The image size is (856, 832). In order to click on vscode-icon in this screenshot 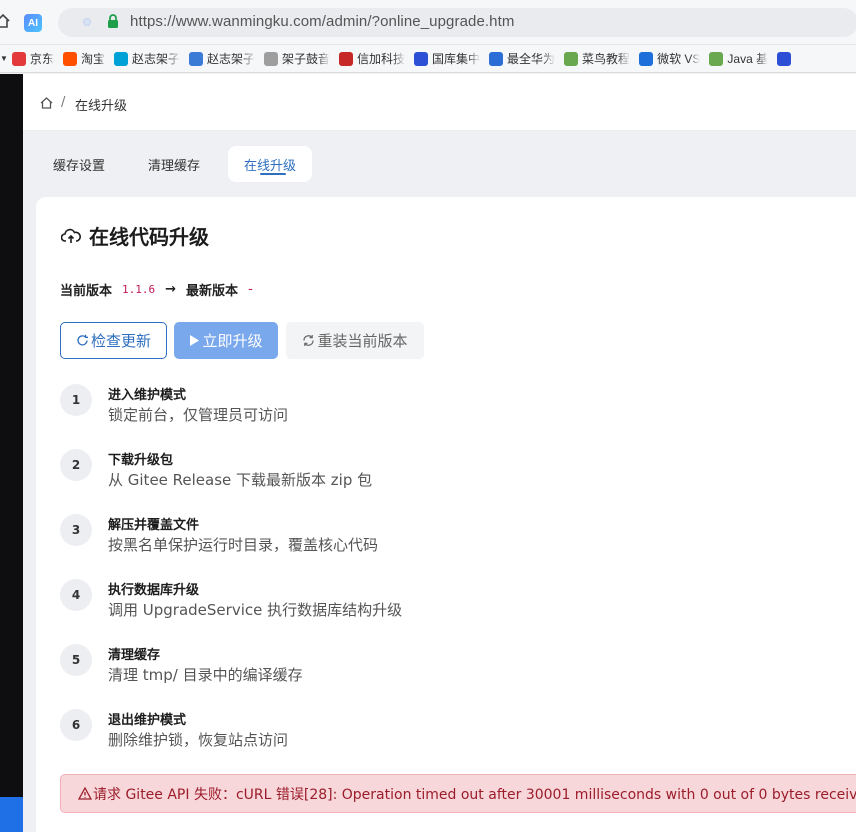, I will do `click(646, 58)`.